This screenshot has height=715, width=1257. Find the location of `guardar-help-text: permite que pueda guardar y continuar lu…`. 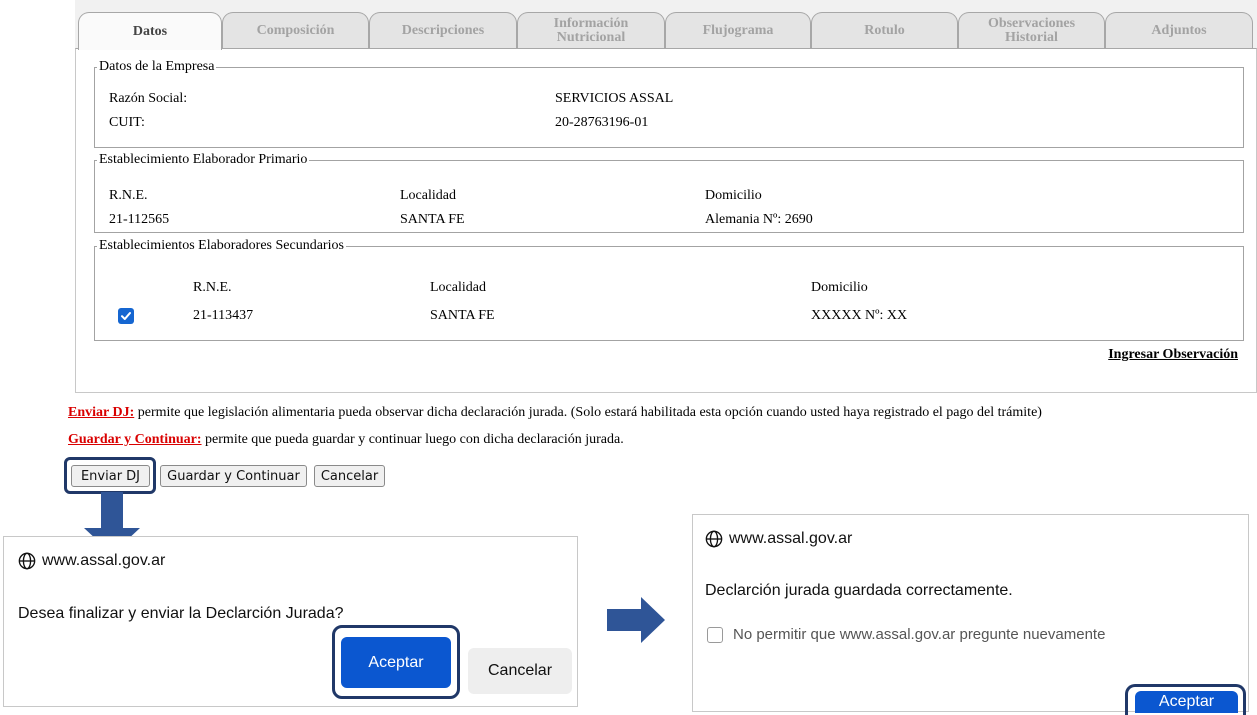

guardar-help-text: permite que pueda guardar y continuar lu… is located at coordinates (412, 439).